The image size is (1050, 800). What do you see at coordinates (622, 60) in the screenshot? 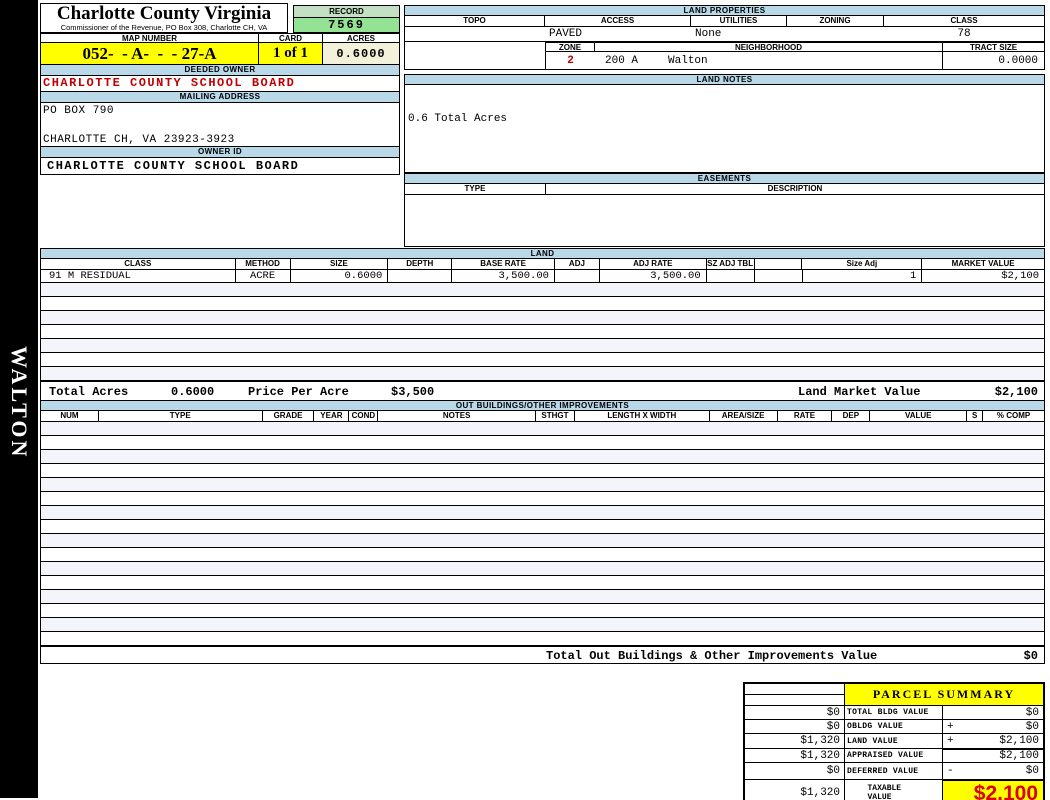
I see `neighborhood-code: 200 A` at bounding box center [622, 60].